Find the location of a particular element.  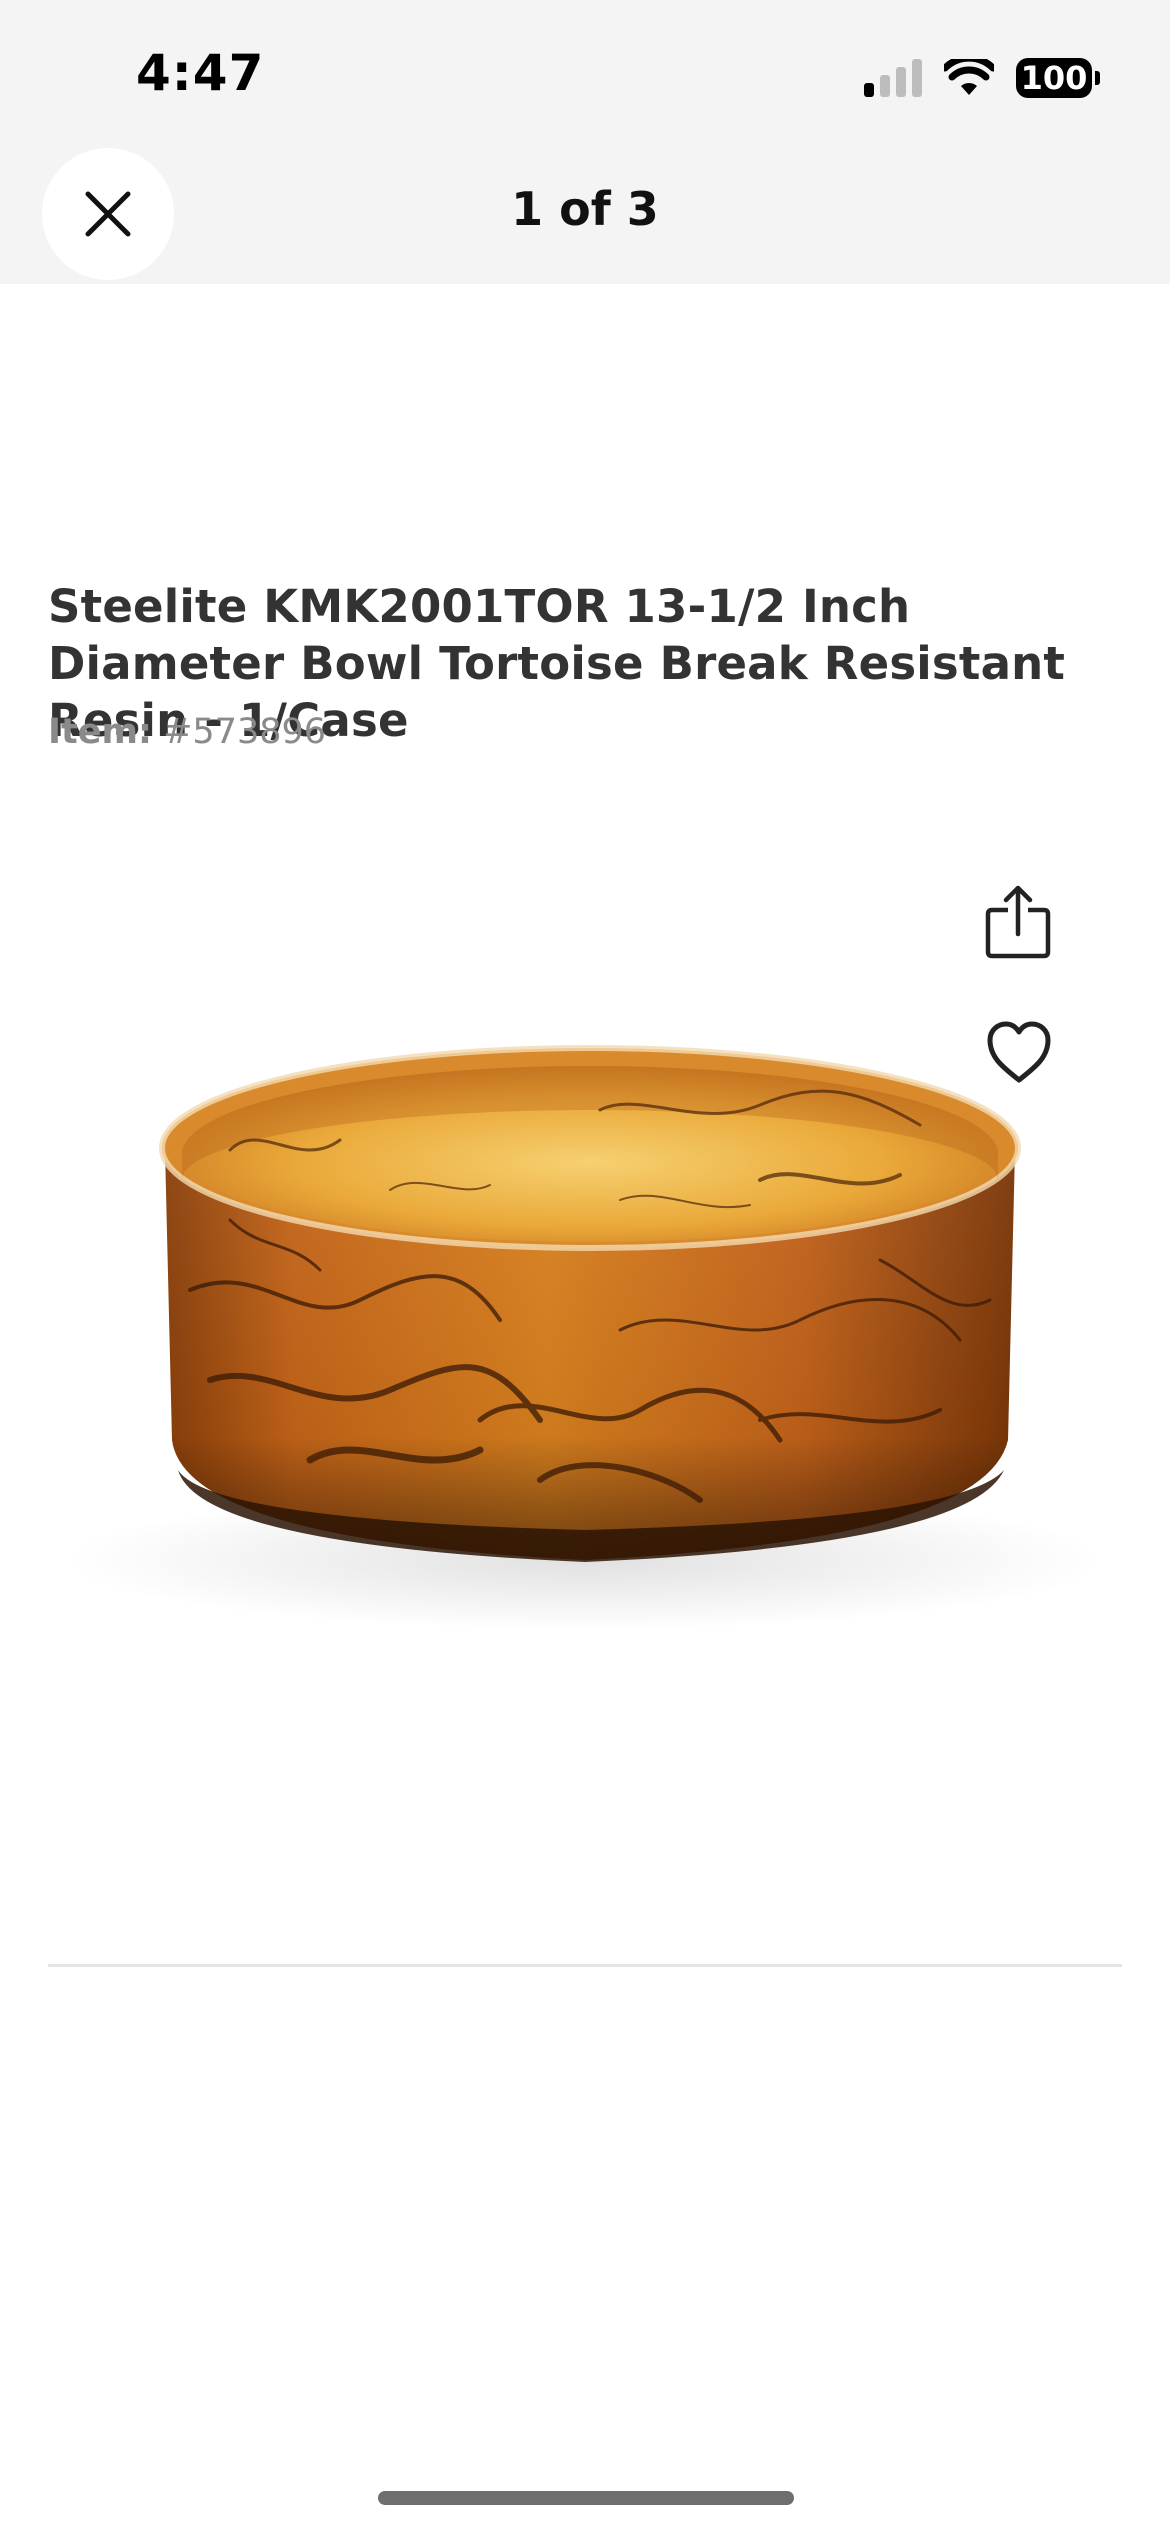

top-bar: 4:47 100 1 of 3 is located at coordinates (585, 142).